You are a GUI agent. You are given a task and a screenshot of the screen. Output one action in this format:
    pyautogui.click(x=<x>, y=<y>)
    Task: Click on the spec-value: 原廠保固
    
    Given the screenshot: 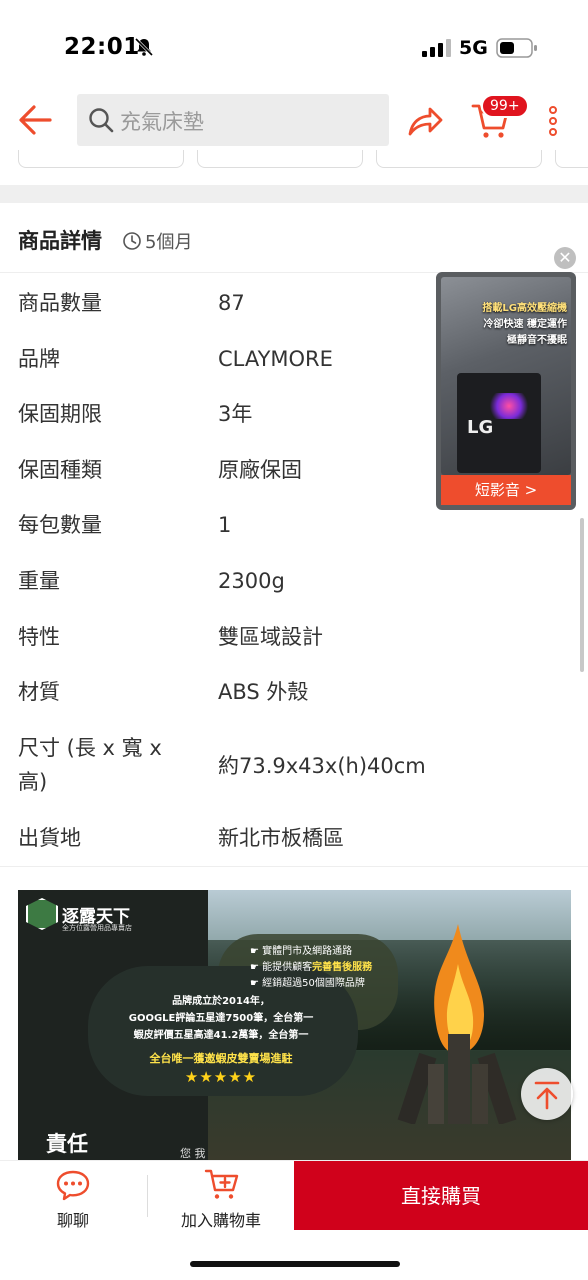 What is the action you would take?
    pyautogui.click(x=260, y=470)
    